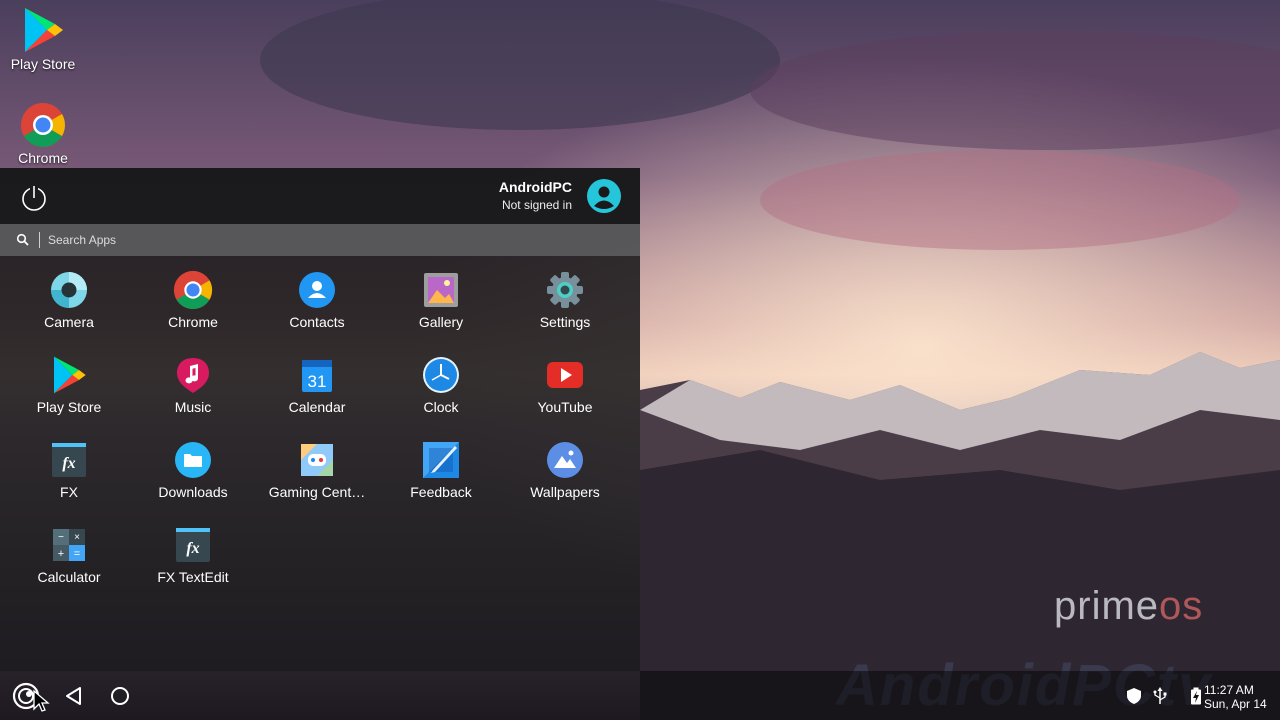 This screenshot has height=720, width=1280. I want to click on app-label: Contacts, so click(317, 322).